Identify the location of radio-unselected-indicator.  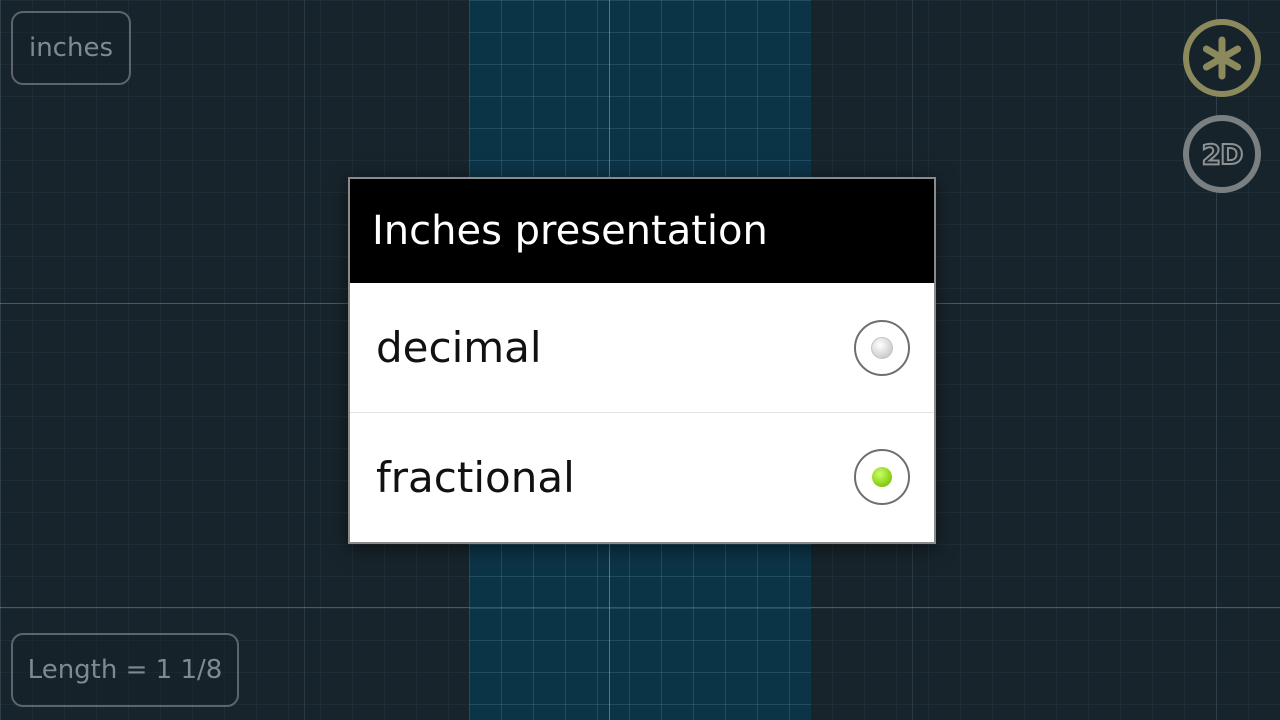
(882, 347).